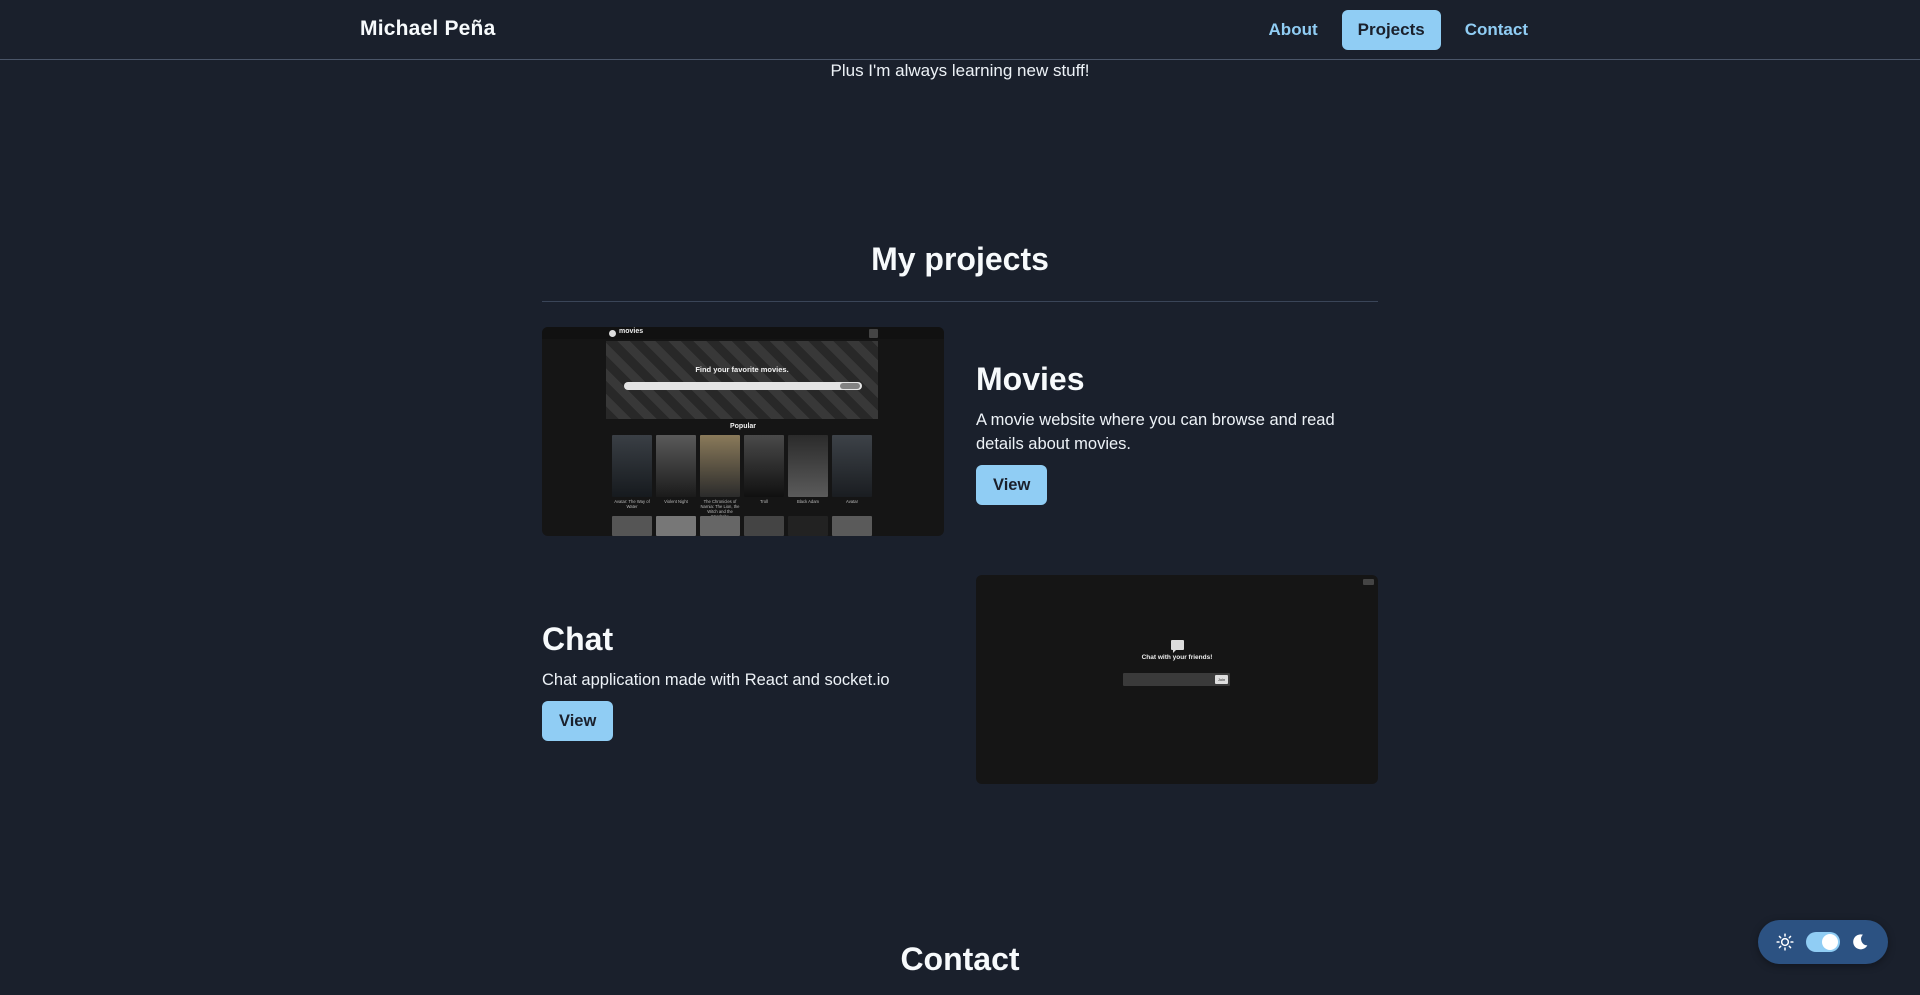  Describe the element at coordinates (1830, 942) in the screenshot. I see `theme-switch-knob` at that location.